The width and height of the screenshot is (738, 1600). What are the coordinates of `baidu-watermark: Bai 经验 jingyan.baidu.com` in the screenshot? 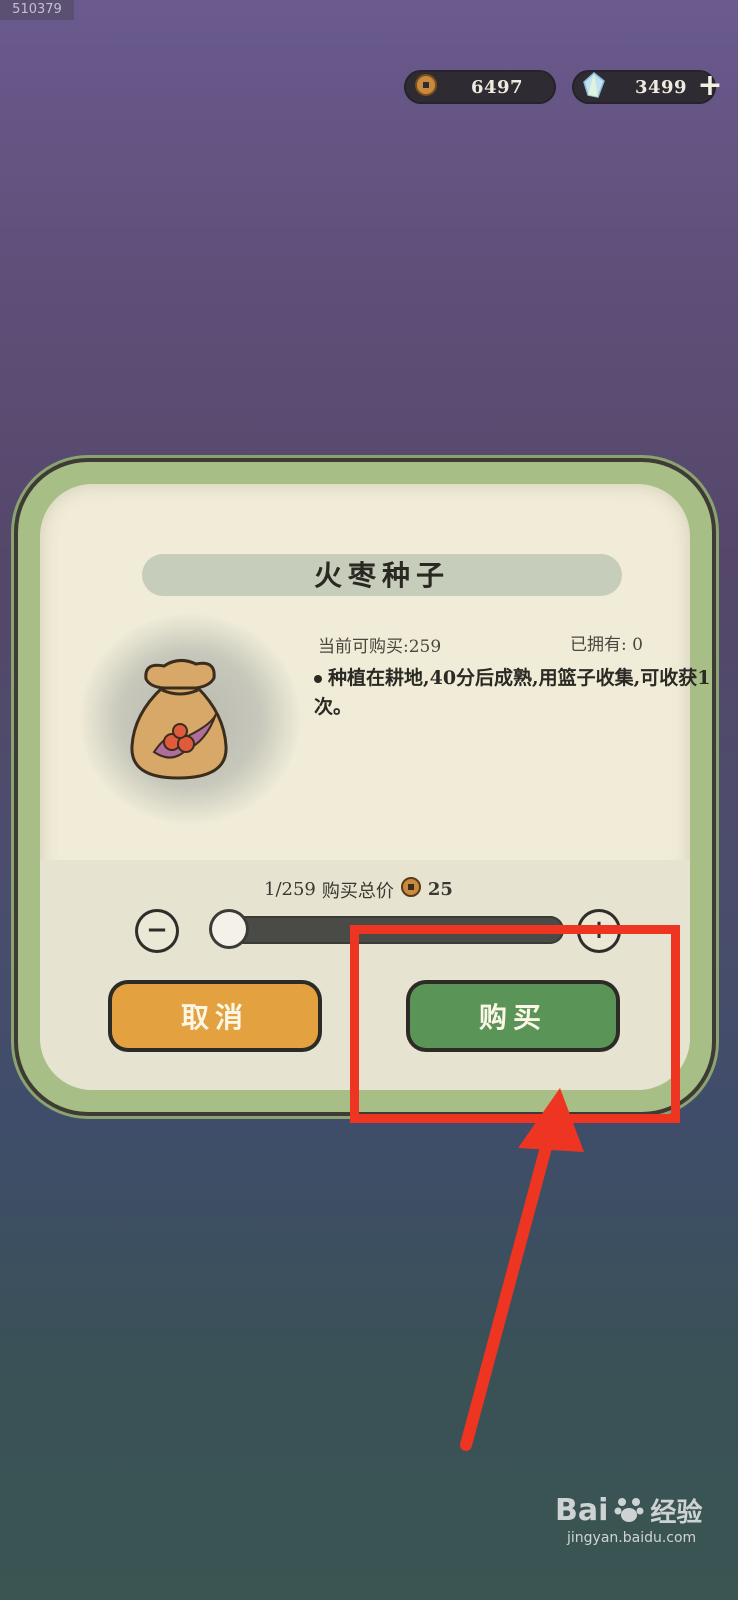 It's located at (629, 1519).